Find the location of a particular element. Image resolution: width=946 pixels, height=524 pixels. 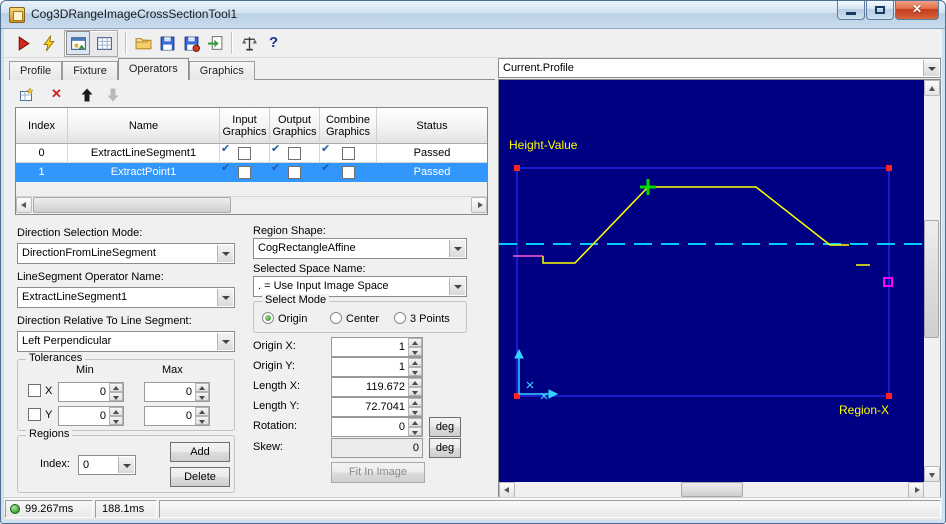

tolerance-y-min-input is located at coordinates (84, 416).